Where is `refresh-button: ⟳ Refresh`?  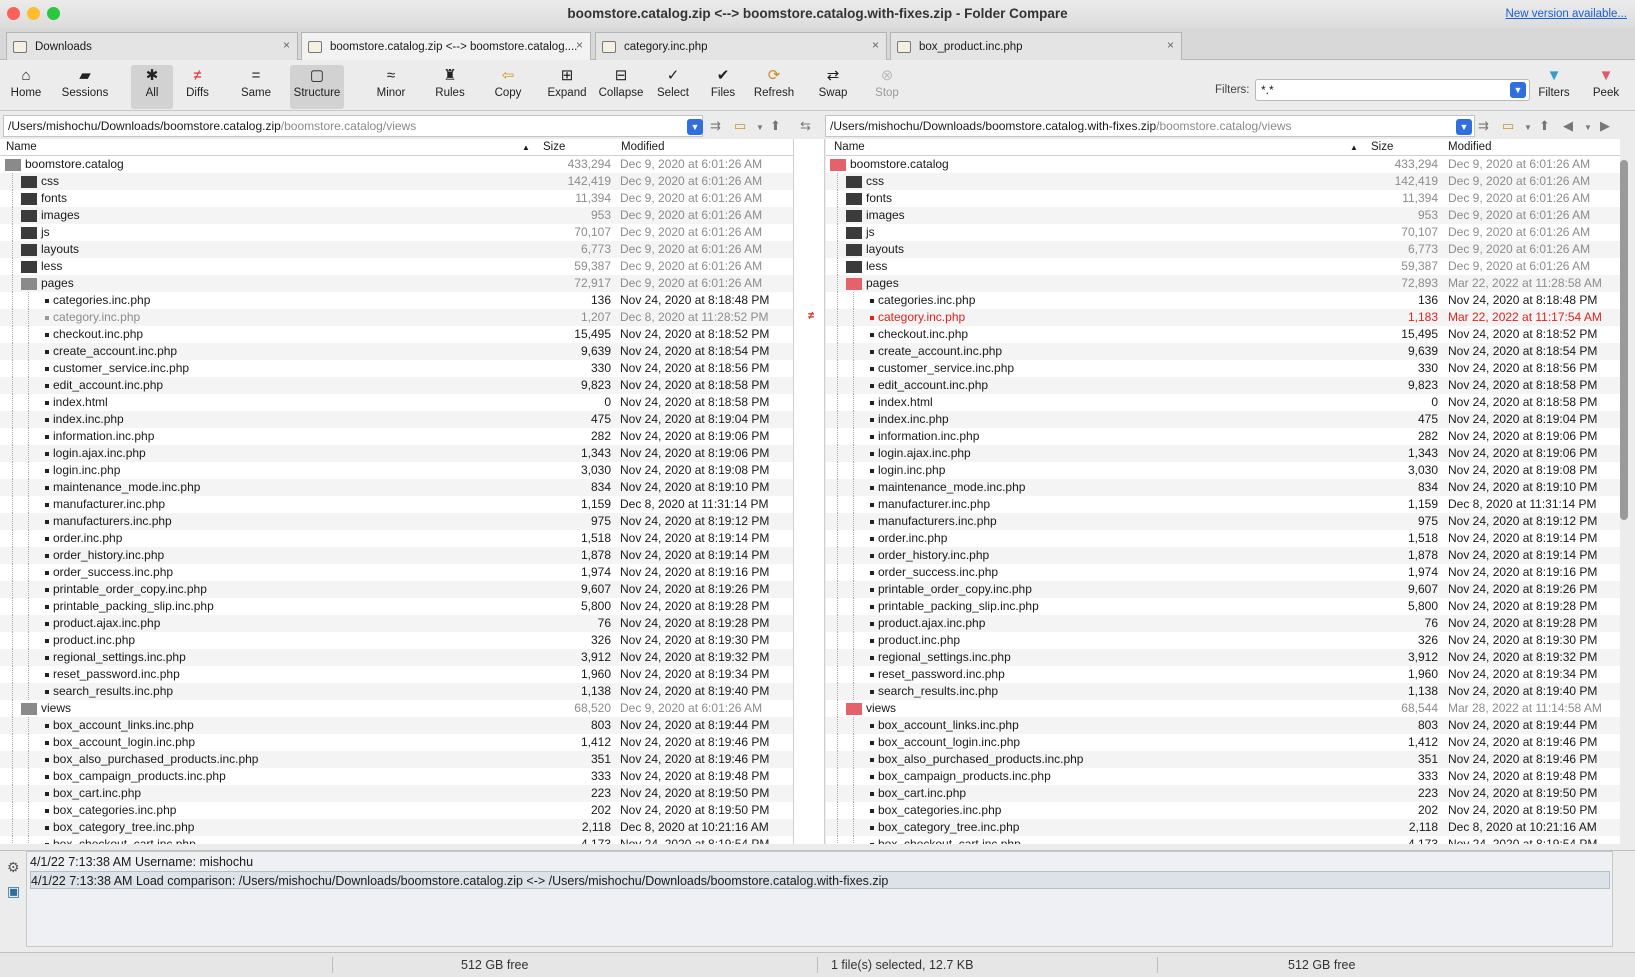 refresh-button: ⟳ Refresh is located at coordinates (774, 82).